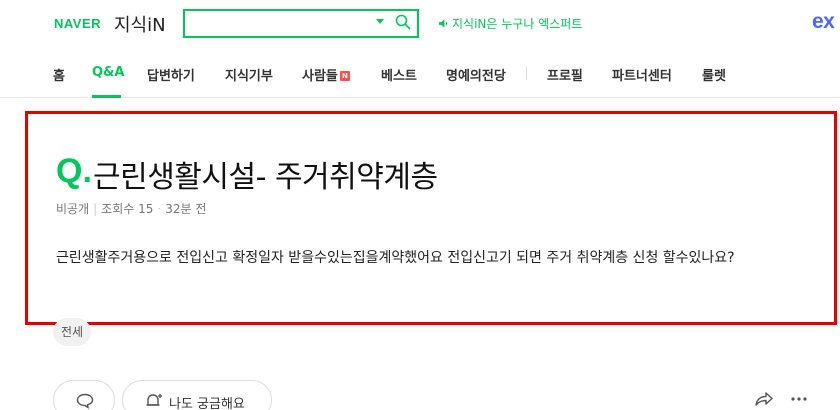  Describe the element at coordinates (344, 76) in the screenshot. I see `new-badge: N` at that location.